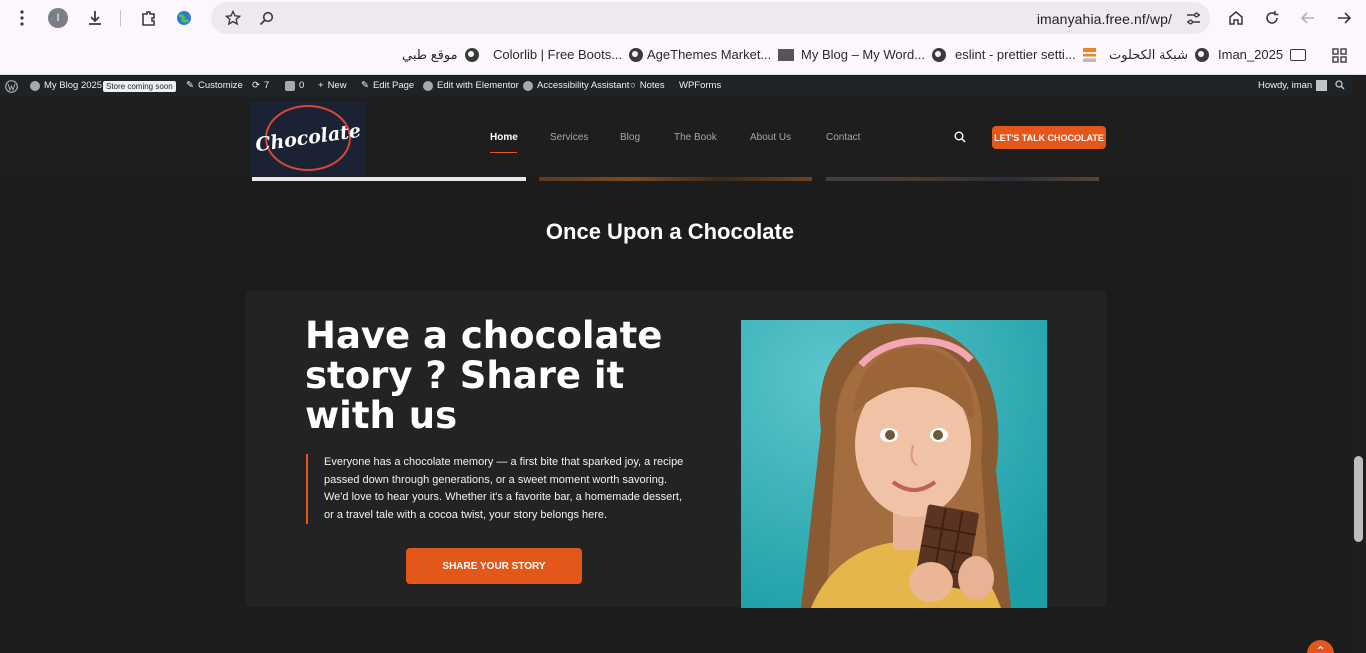 This screenshot has height=653, width=1366. I want to click on store-status-badge: Store coming soon, so click(139, 86).